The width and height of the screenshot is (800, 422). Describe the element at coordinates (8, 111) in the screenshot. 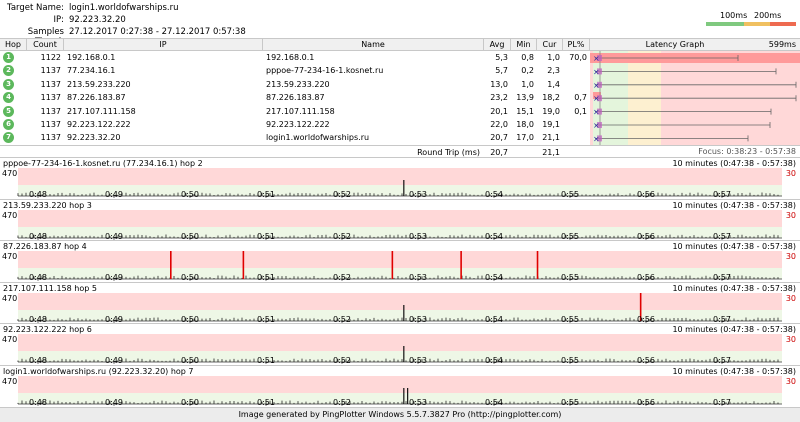

I see `hop-number-badge: 5` at that location.